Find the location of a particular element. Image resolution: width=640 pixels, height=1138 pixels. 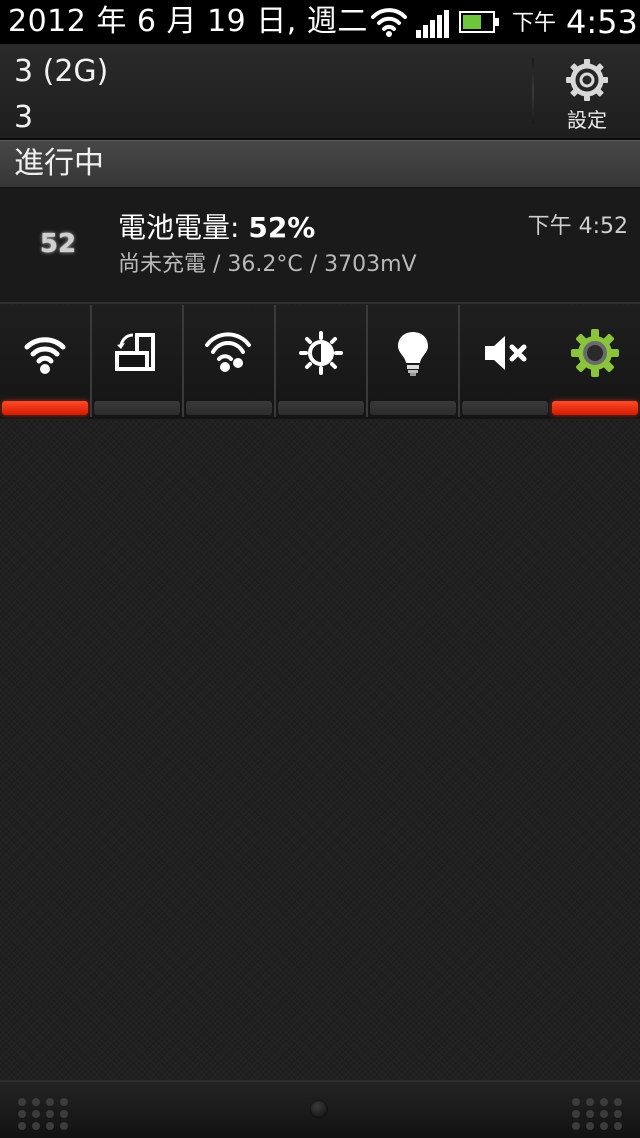

settings-label: 設定 is located at coordinates (587, 120).